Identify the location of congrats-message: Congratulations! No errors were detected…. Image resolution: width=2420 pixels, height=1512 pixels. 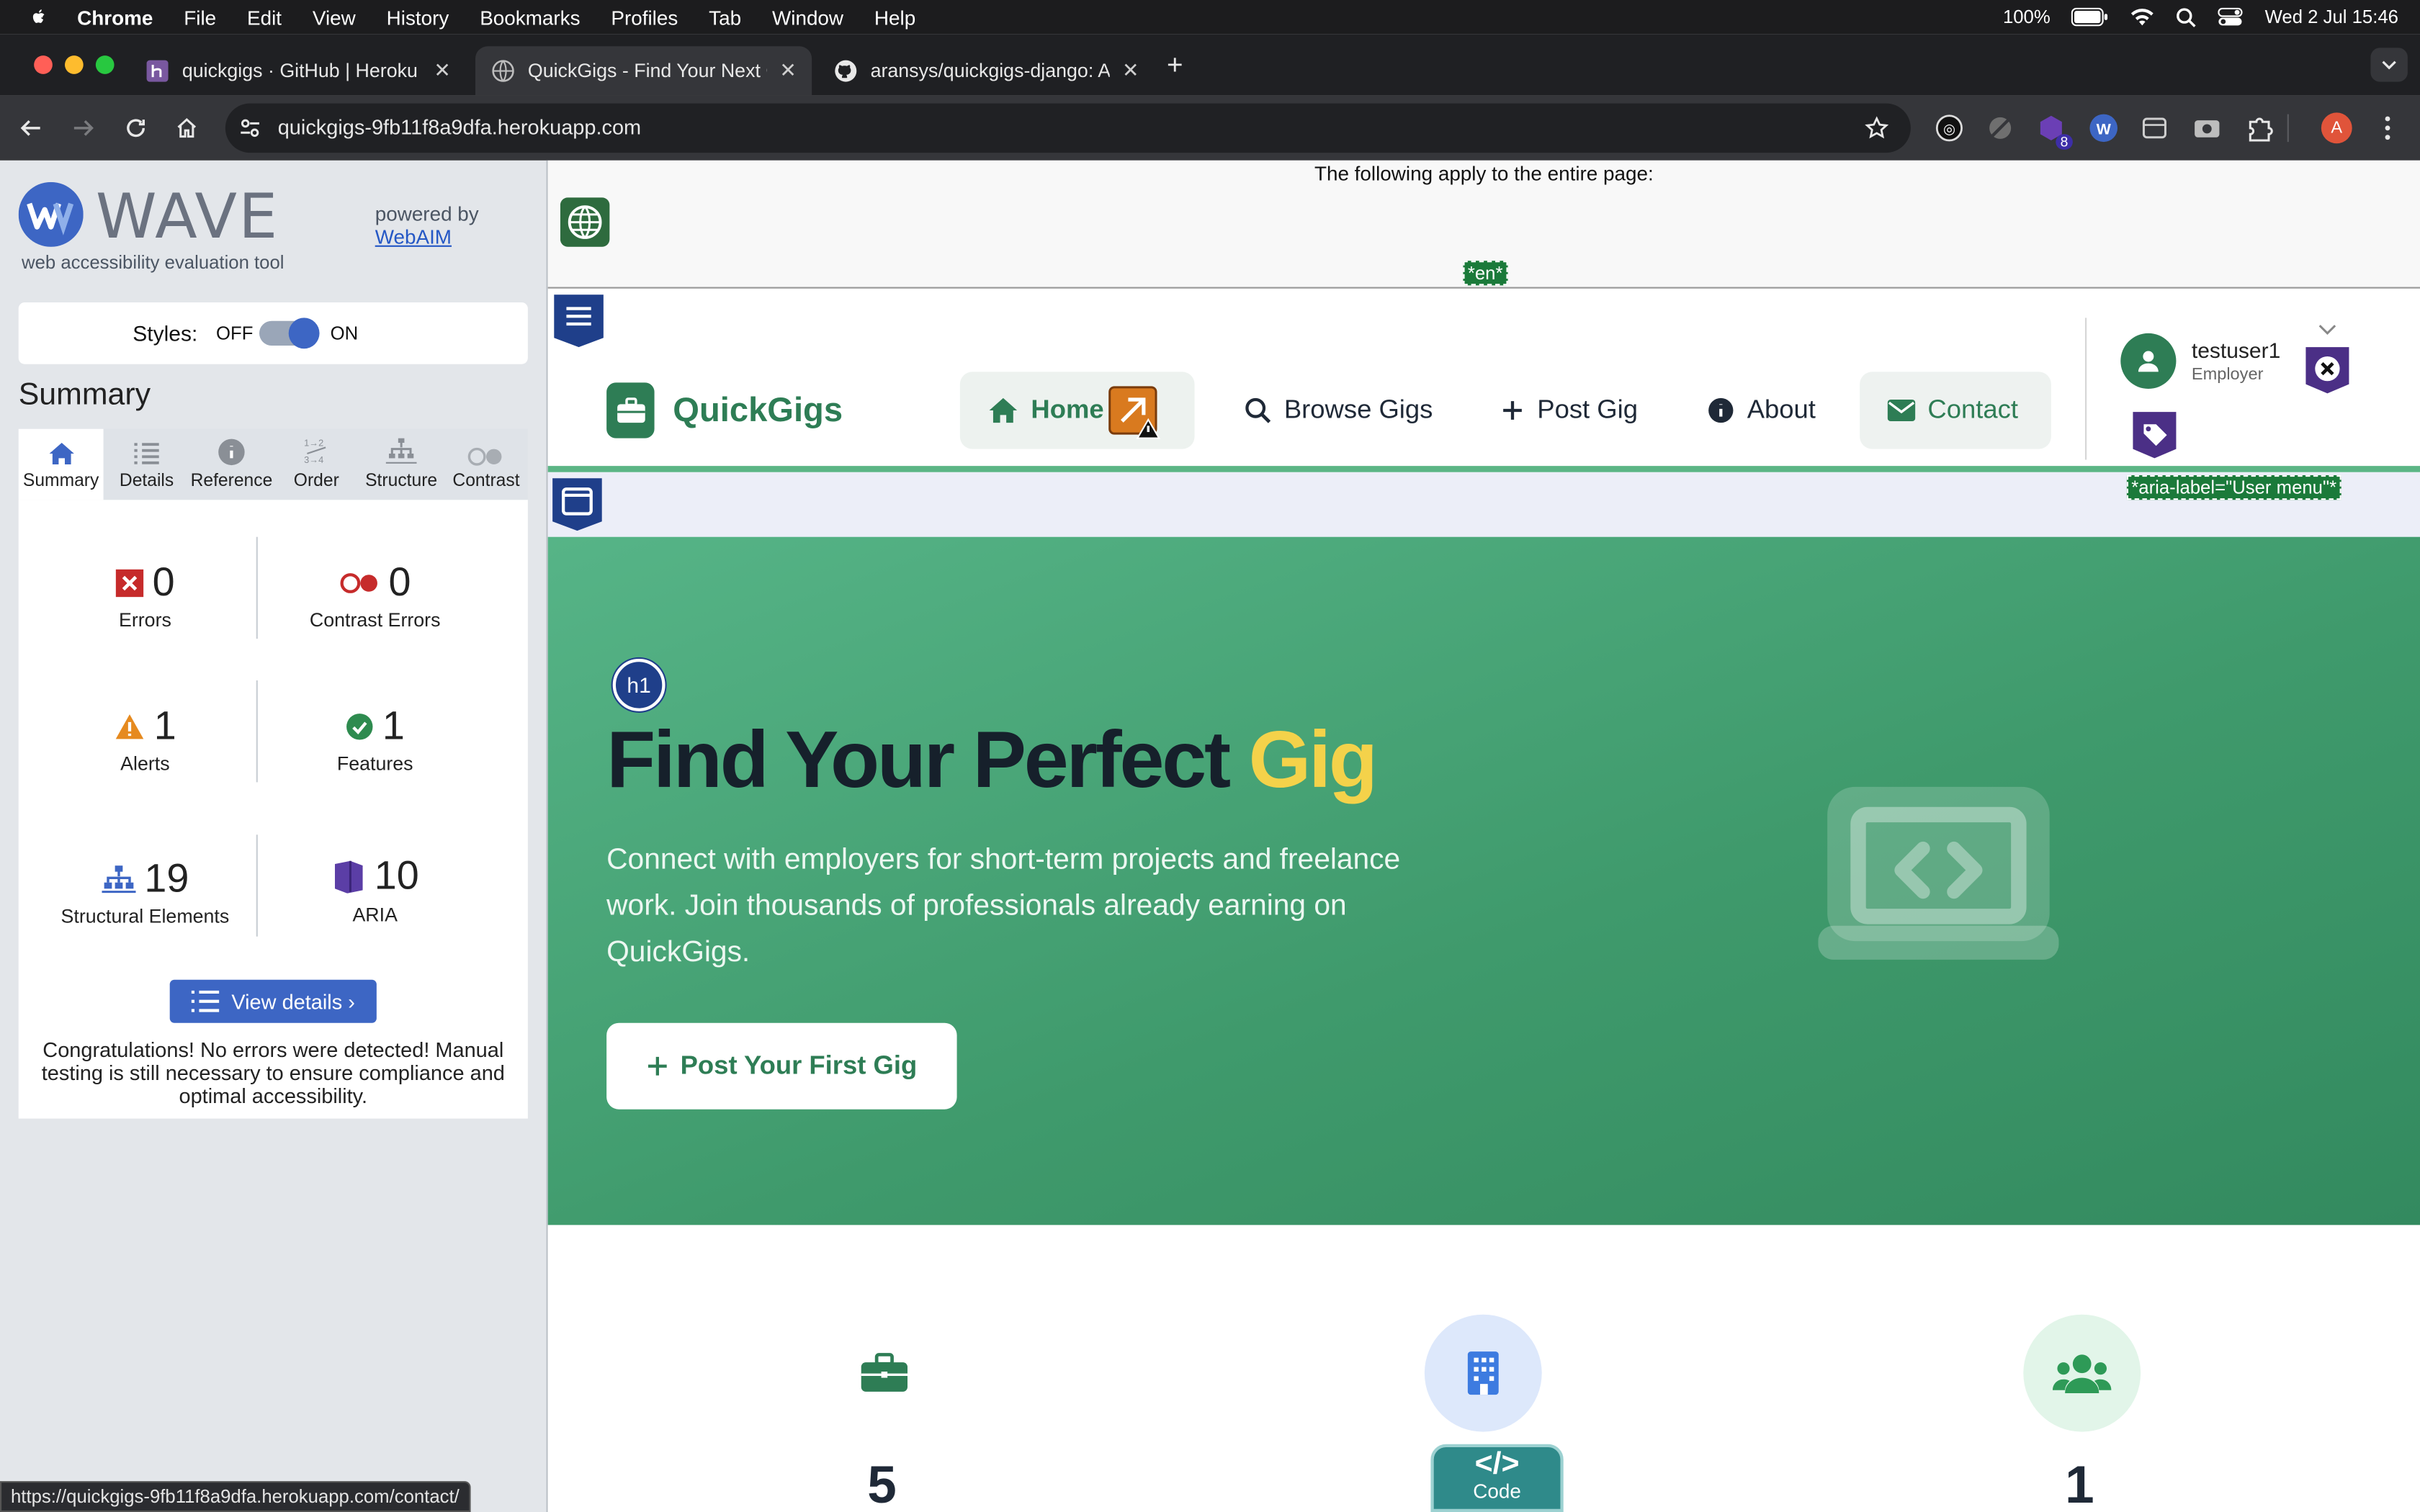
(273, 1073).